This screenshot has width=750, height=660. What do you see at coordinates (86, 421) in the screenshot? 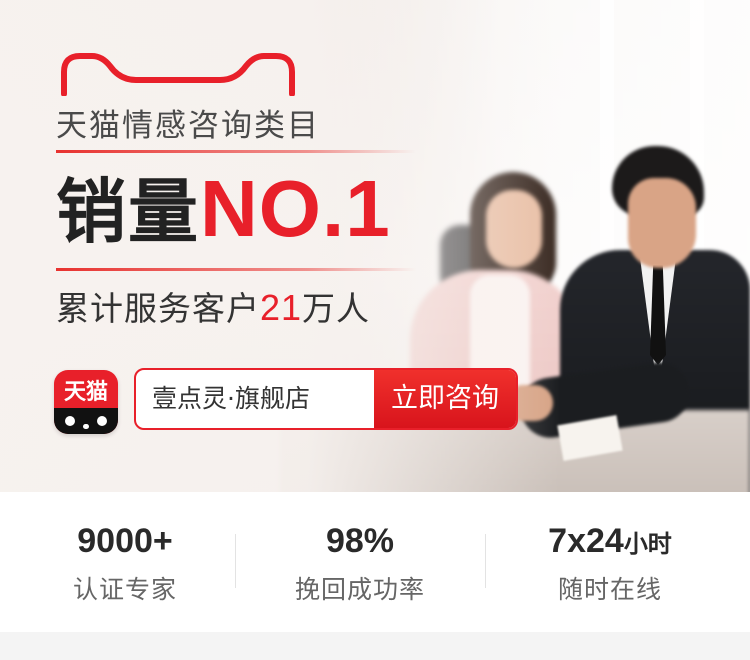
I see `cat-face-icon` at bounding box center [86, 421].